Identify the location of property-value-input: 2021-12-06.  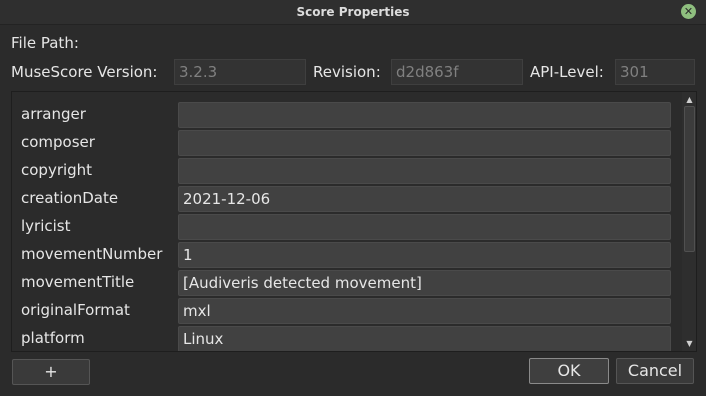
(424, 199).